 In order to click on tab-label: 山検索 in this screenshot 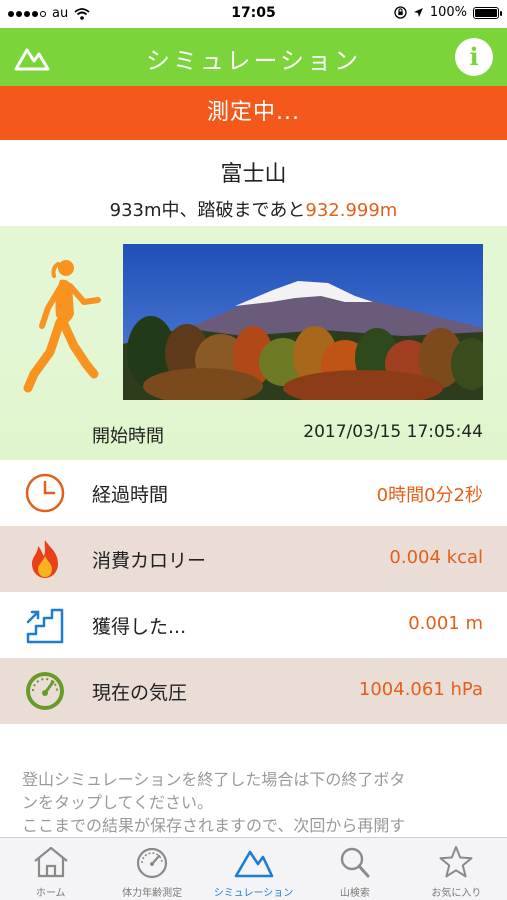, I will do `click(354, 893)`.